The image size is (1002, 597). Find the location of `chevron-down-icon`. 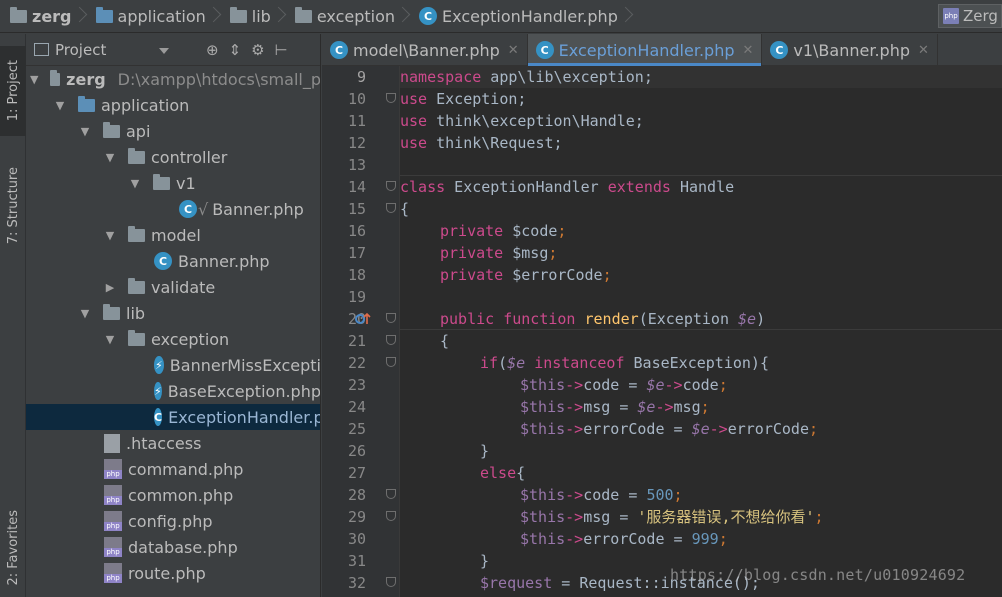

chevron-down-icon is located at coordinates (164, 51).